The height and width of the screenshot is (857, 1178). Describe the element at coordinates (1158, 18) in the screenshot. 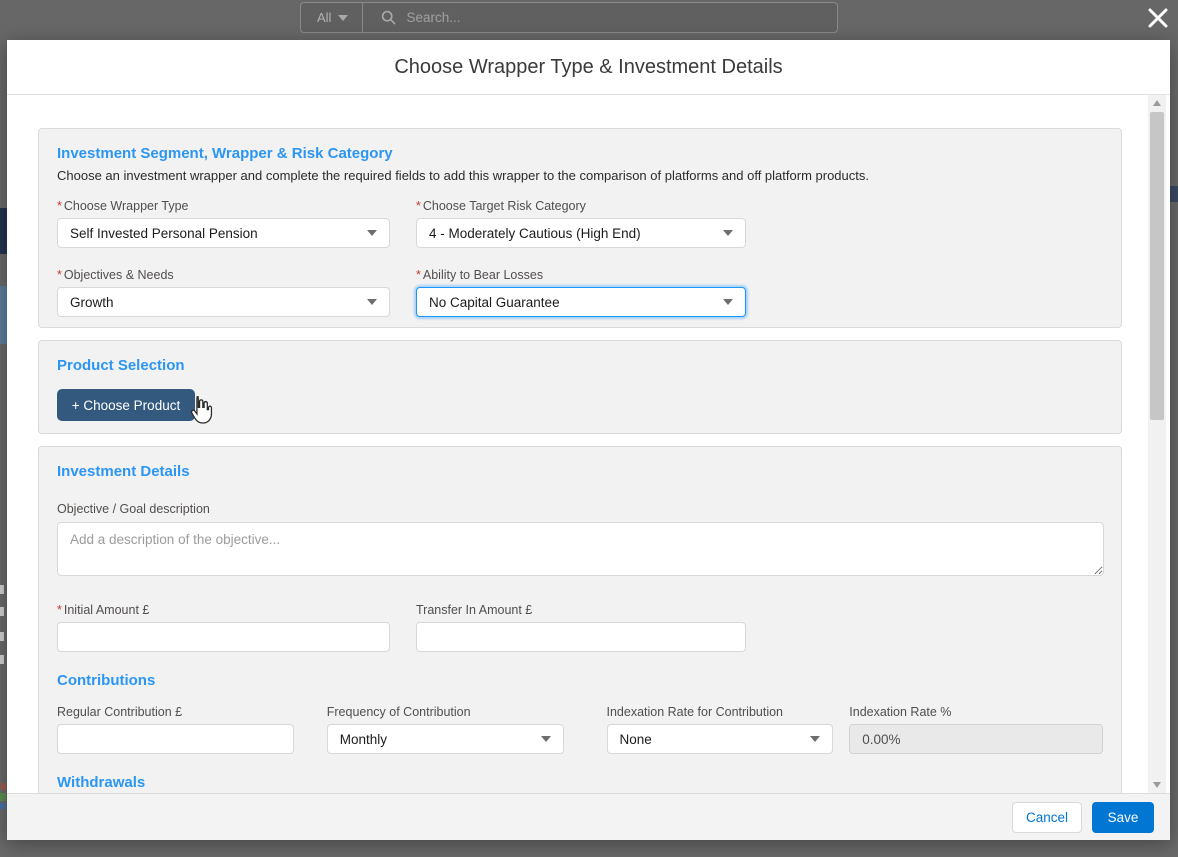

I see `close-icon` at that location.